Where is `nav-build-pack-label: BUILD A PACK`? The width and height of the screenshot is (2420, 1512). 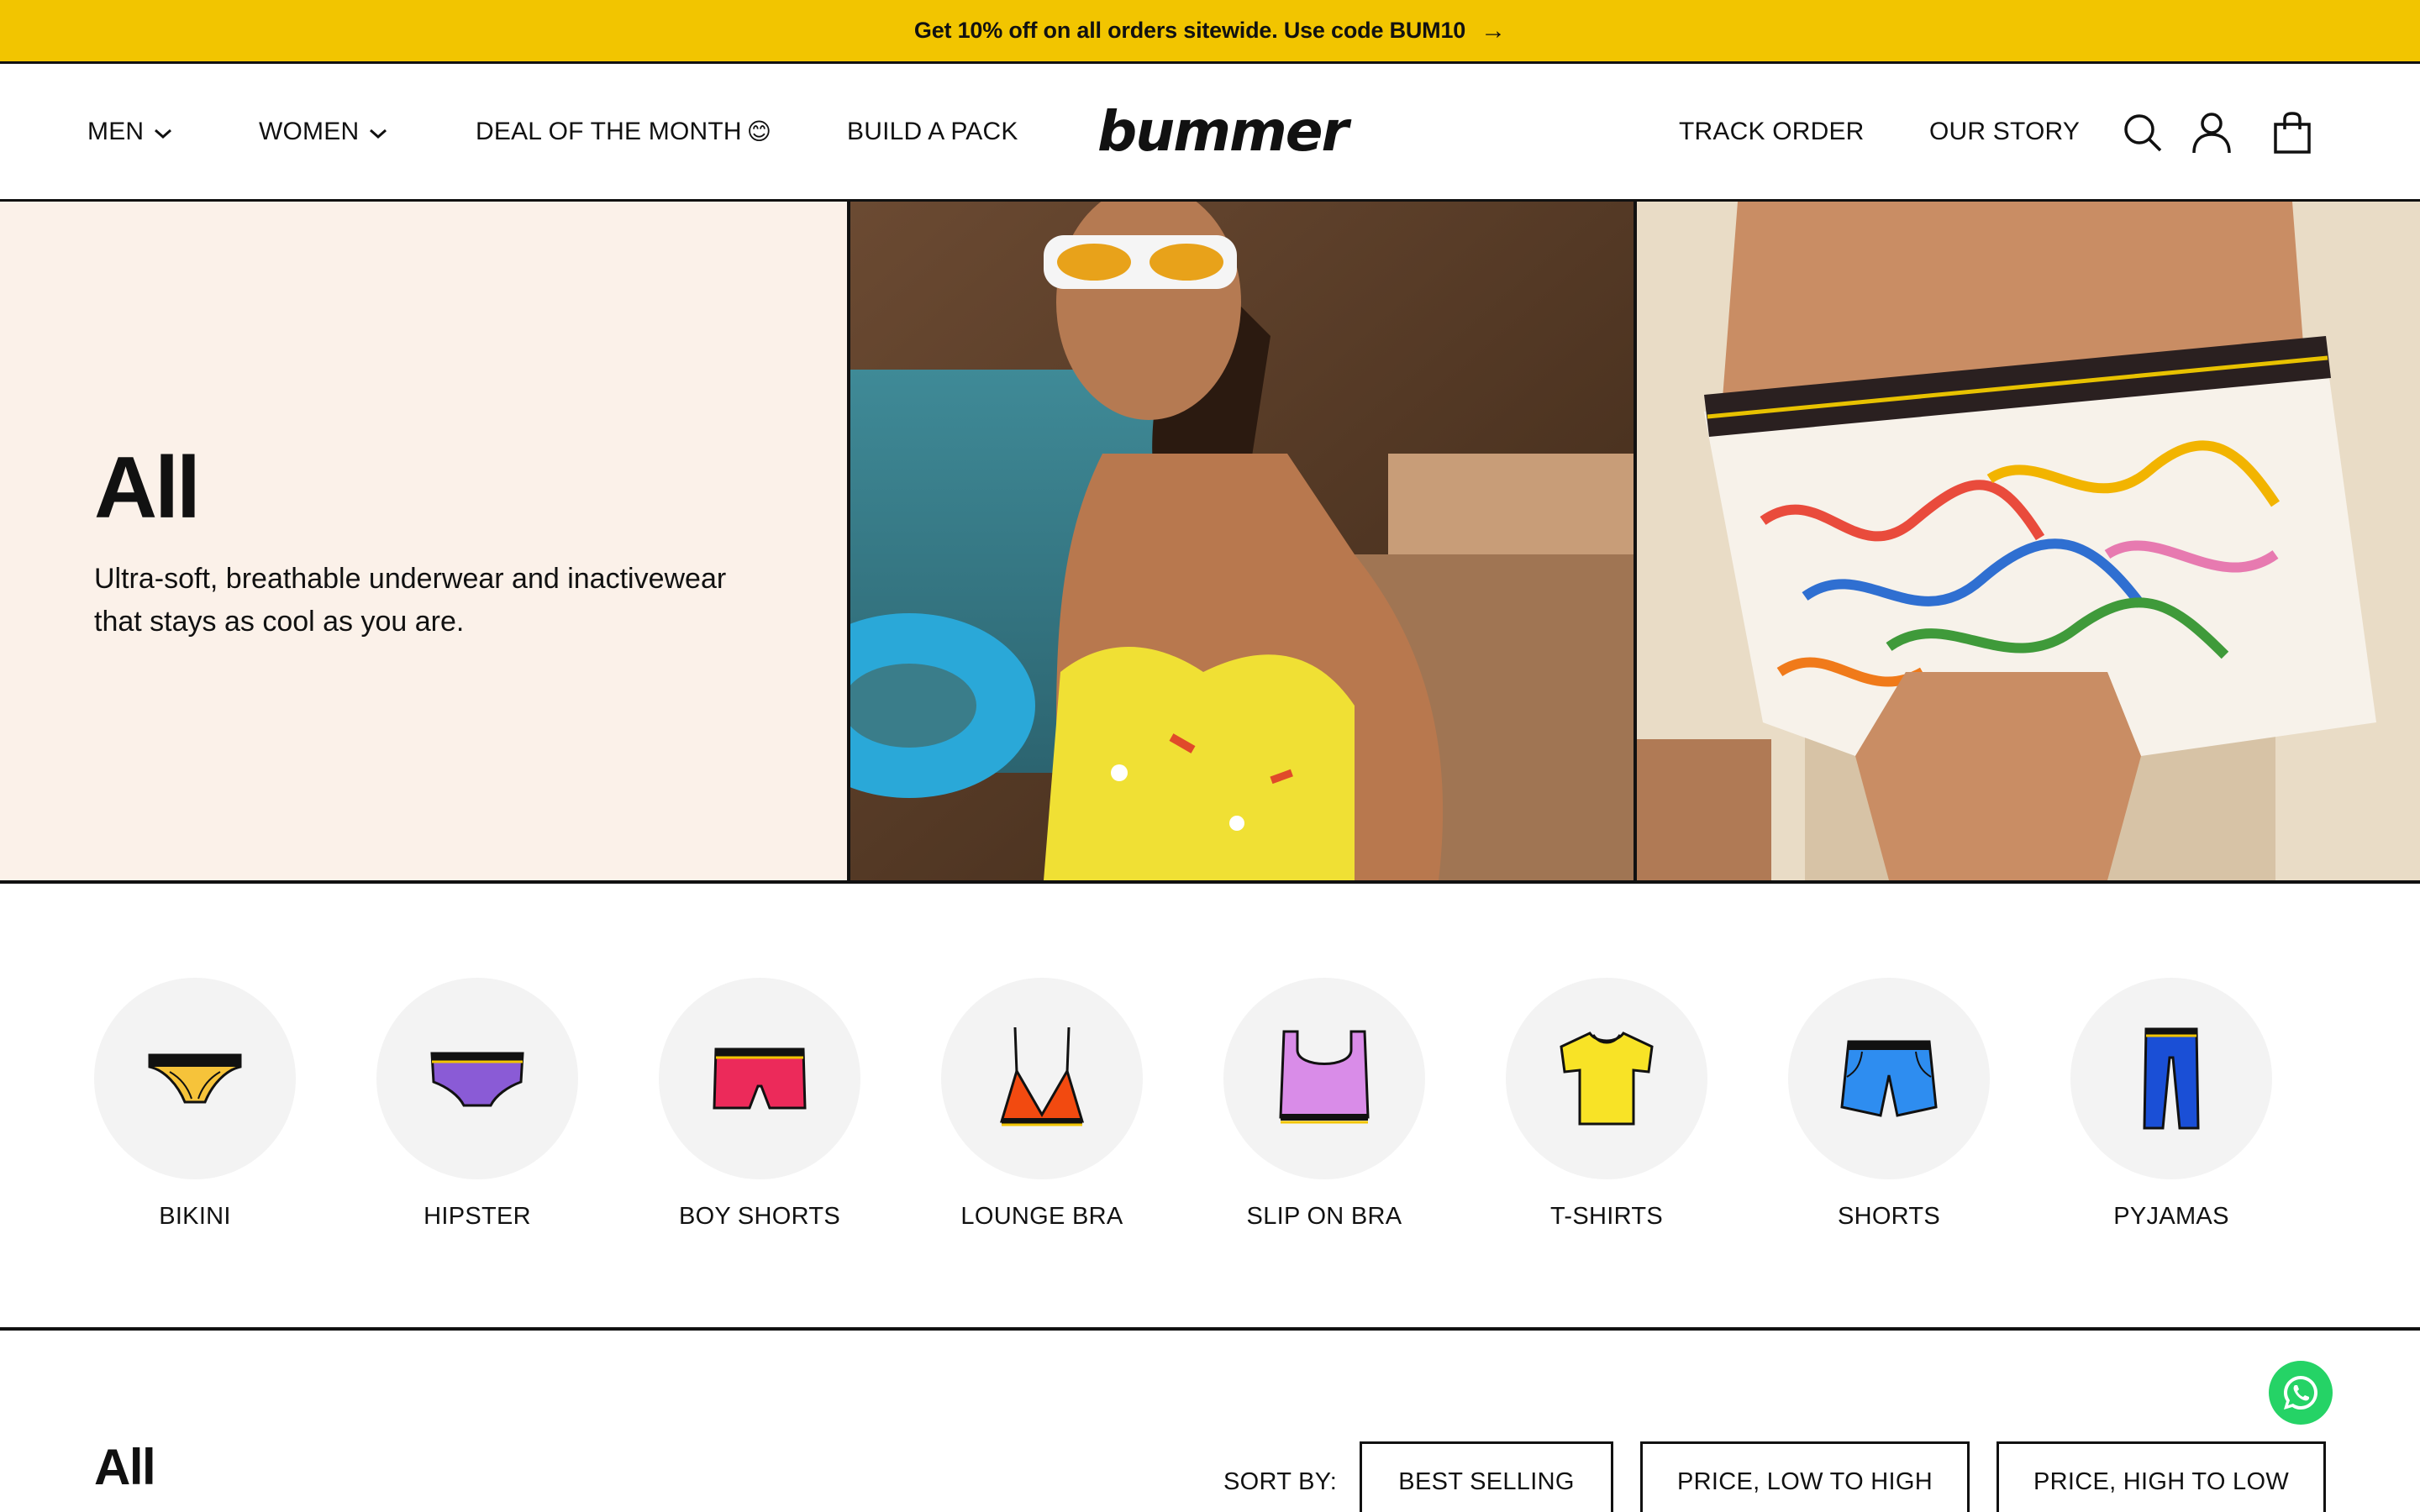 nav-build-pack-label: BUILD A PACK is located at coordinates (932, 132).